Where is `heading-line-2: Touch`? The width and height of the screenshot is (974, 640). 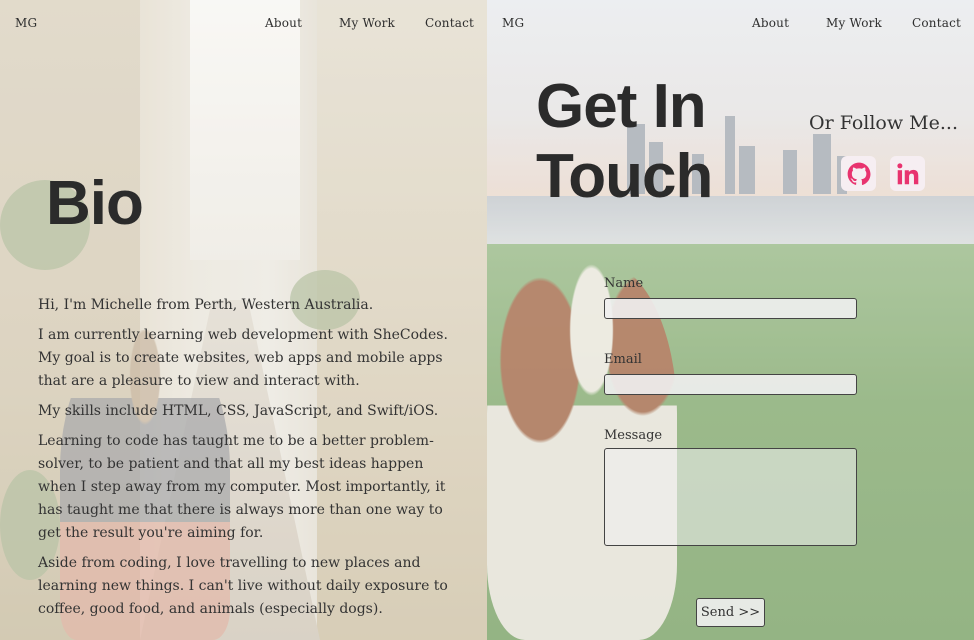 heading-line-2: Touch is located at coordinates (624, 176).